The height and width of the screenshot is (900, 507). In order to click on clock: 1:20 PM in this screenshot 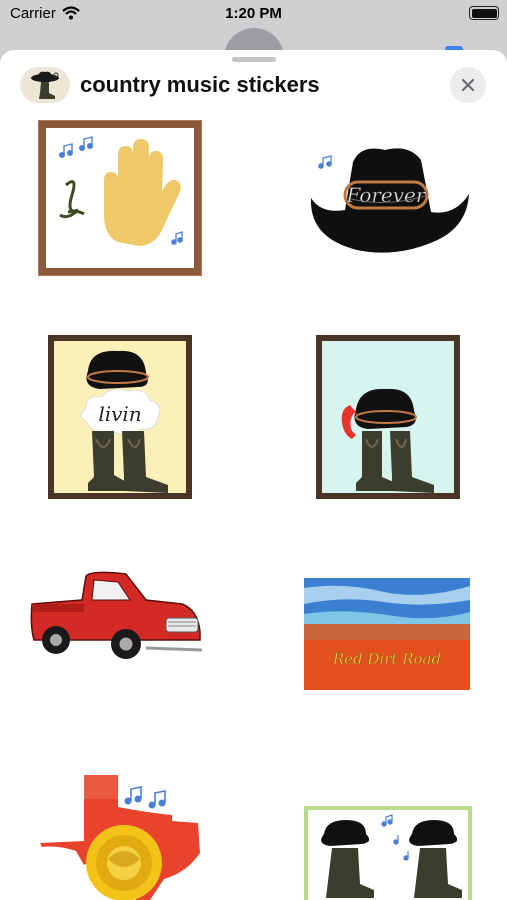, I will do `click(253, 13)`.